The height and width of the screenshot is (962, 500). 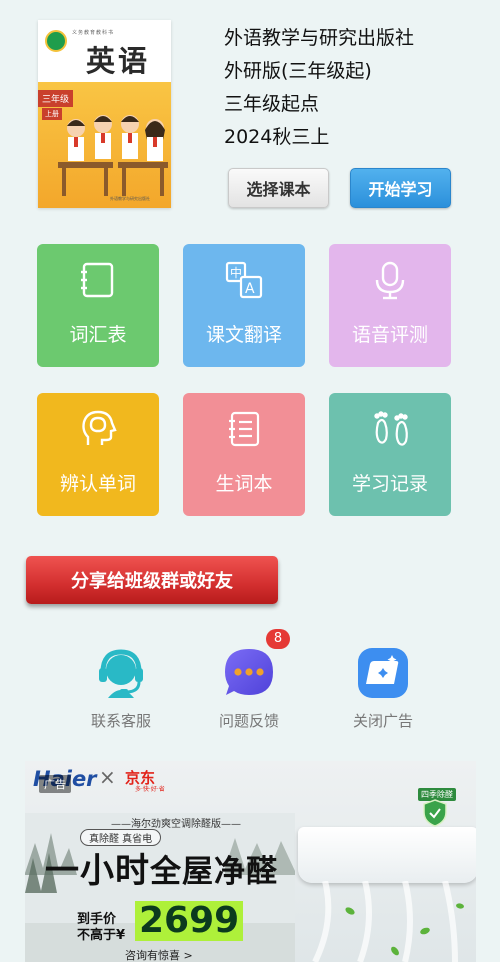 I want to click on cover-series-text: 义务教育教科书, so click(x=93, y=33).